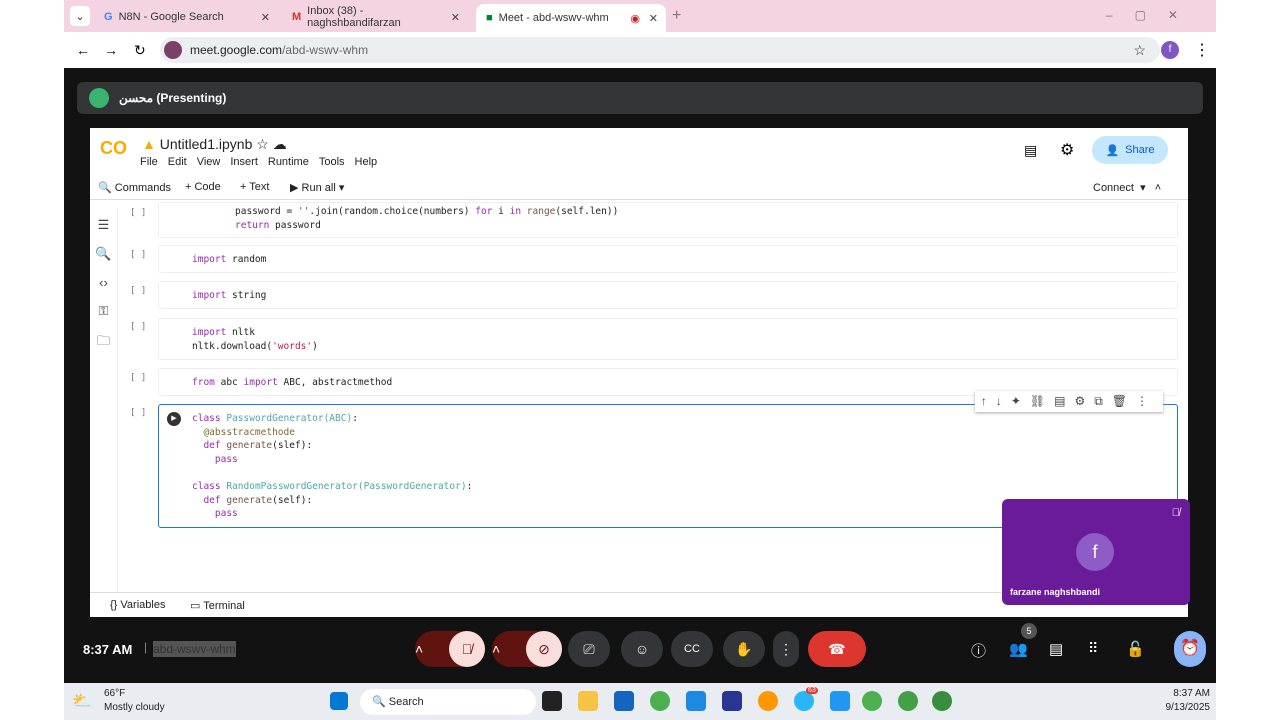 The image size is (1280, 720). What do you see at coordinates (1202, 50) in the screenshot?
I see `menu-icon: ⋮` at bounding box center [1202, 50].